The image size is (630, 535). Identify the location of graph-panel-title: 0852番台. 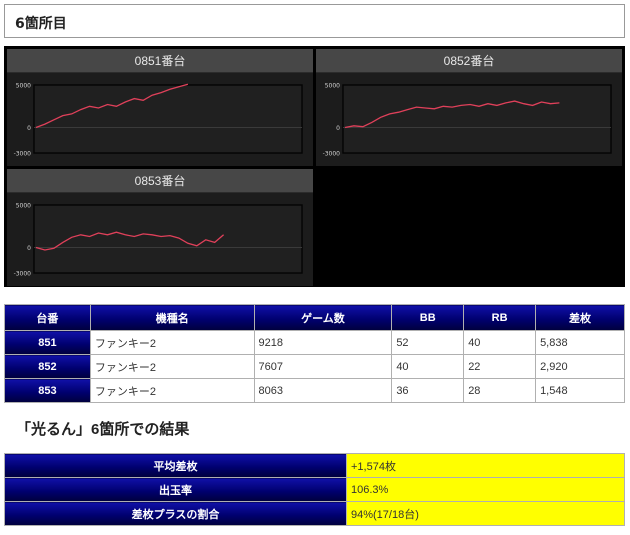
(469, 61).